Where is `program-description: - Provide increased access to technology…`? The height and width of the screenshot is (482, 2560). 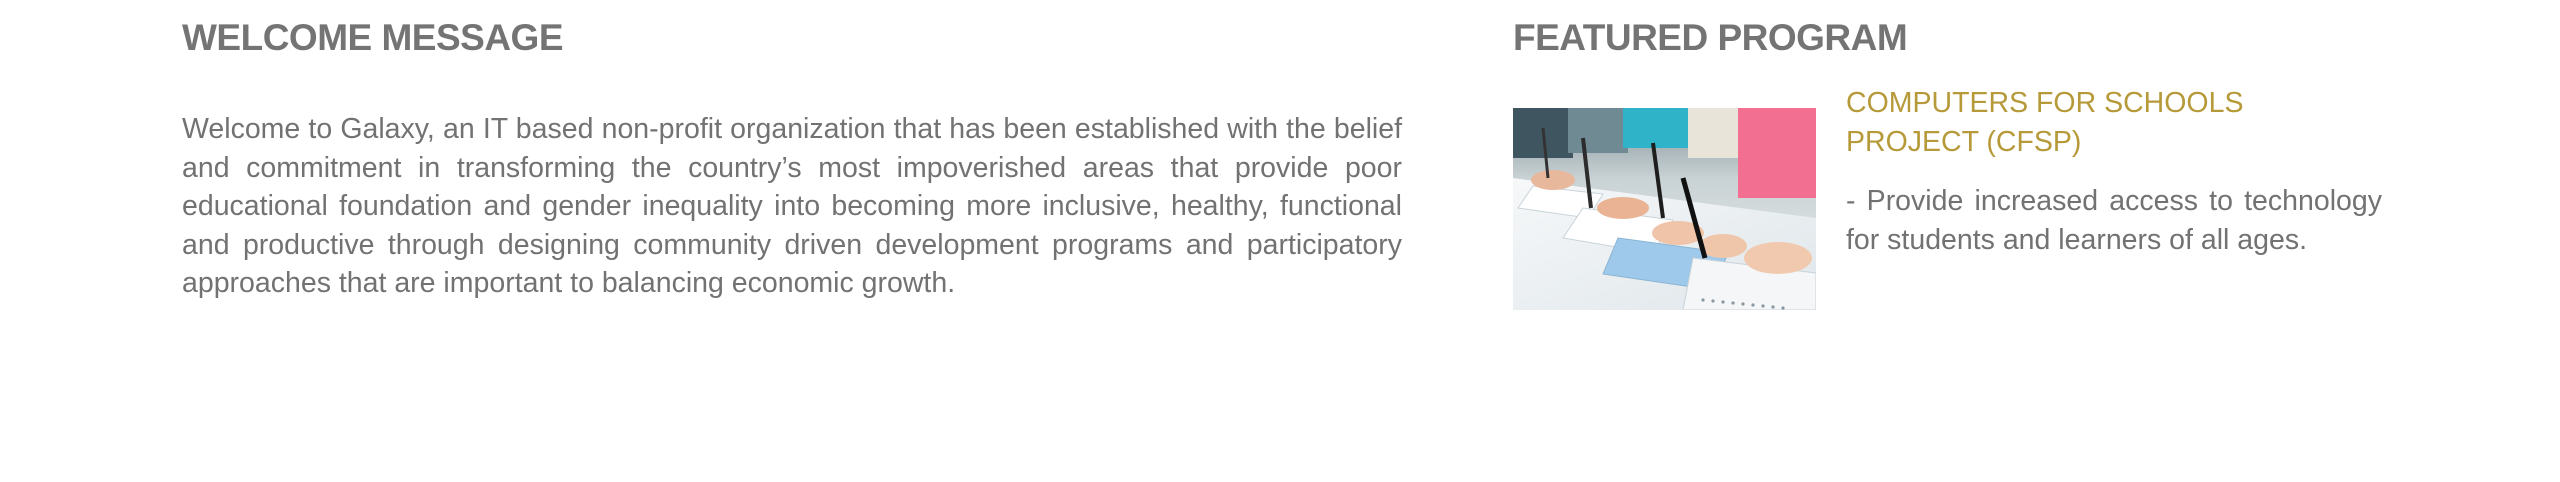 program-description: - Provide increased access to technology… is located at coordinates (2114, 220).